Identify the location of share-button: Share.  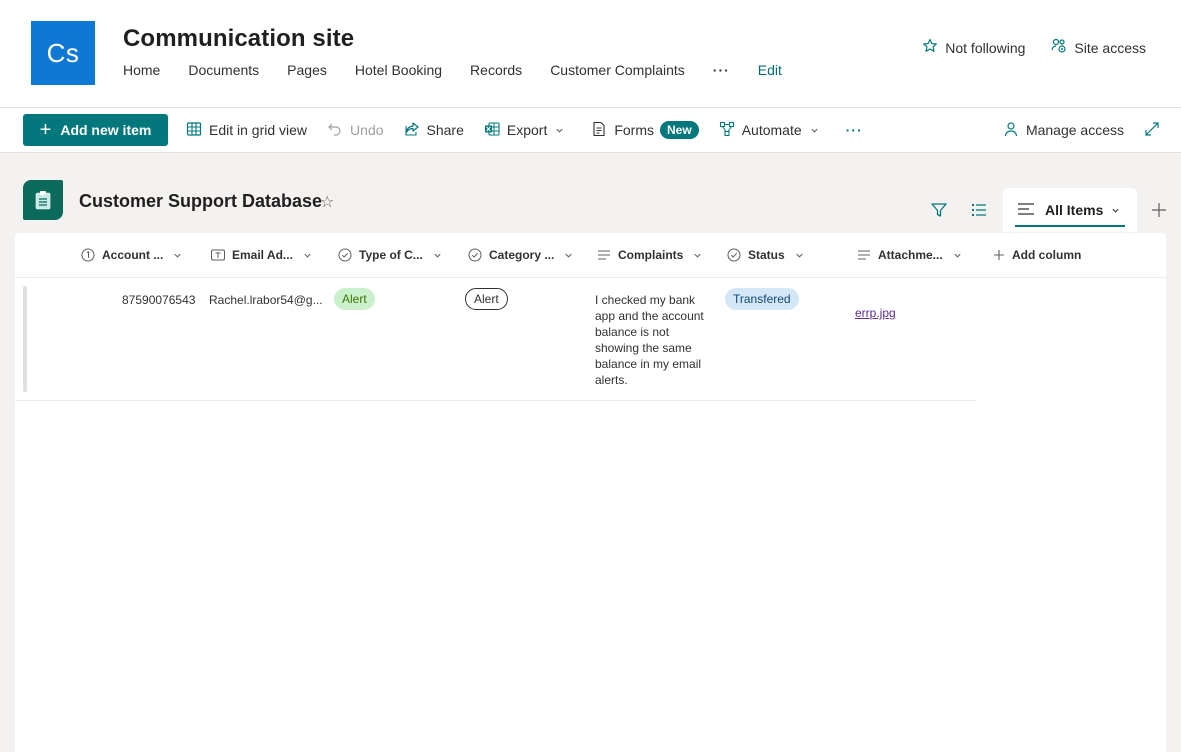
(434, 130).